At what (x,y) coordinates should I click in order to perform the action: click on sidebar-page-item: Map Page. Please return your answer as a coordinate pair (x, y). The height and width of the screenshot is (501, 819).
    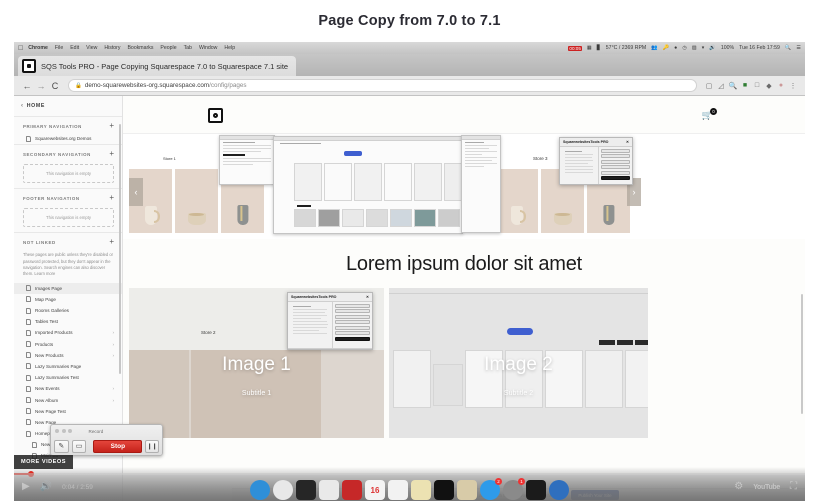
    Looking at the image, I should click on (68, 299).